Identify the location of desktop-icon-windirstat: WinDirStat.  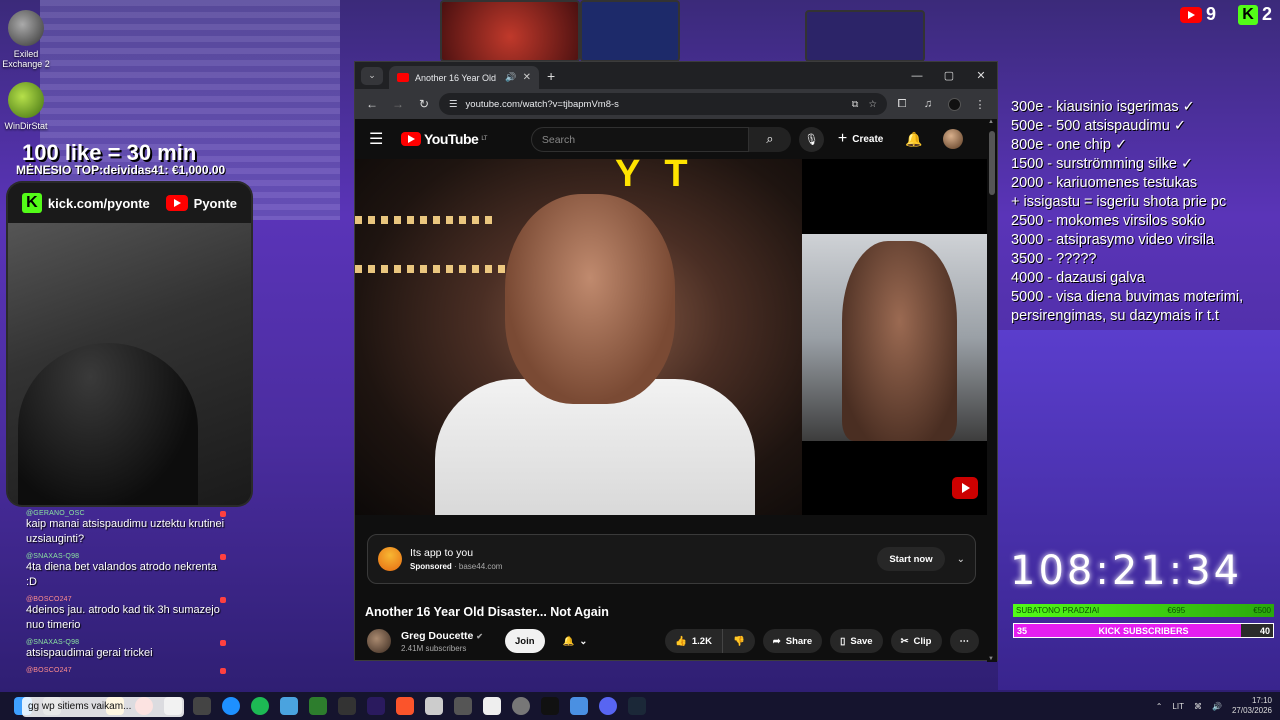
(28, 106).